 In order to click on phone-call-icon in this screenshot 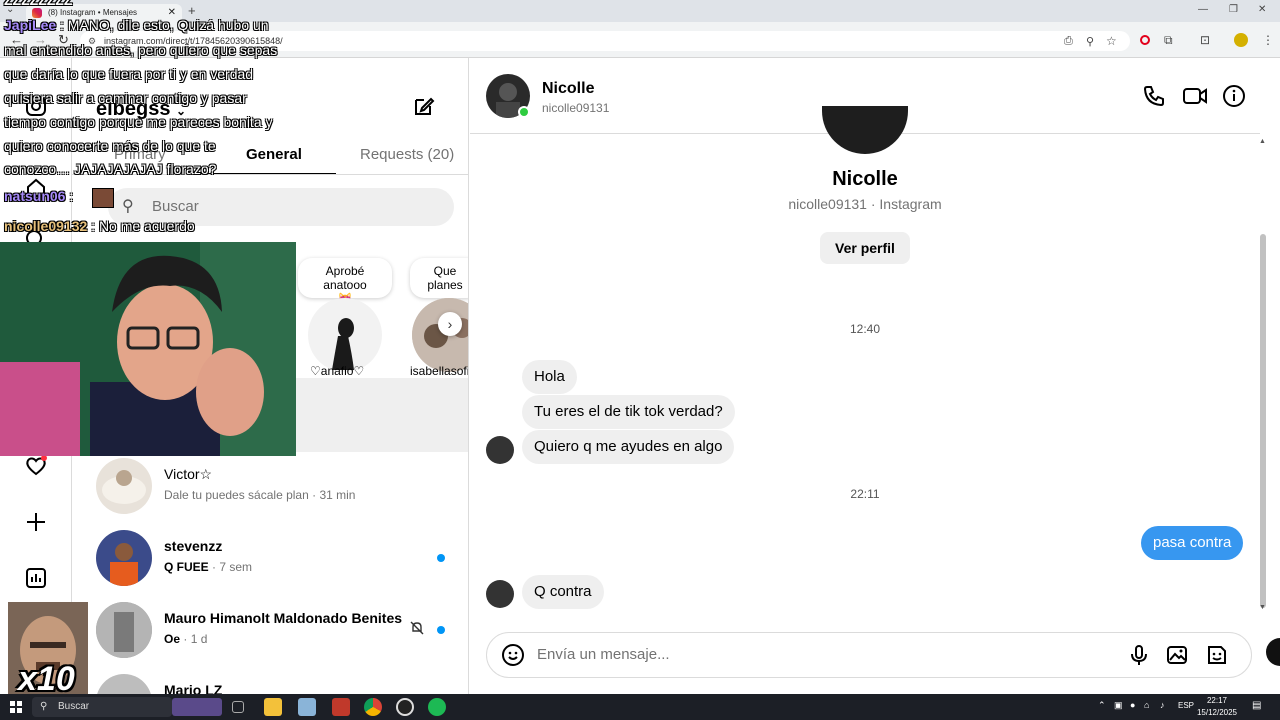, I will do `click(1154, 96)`.